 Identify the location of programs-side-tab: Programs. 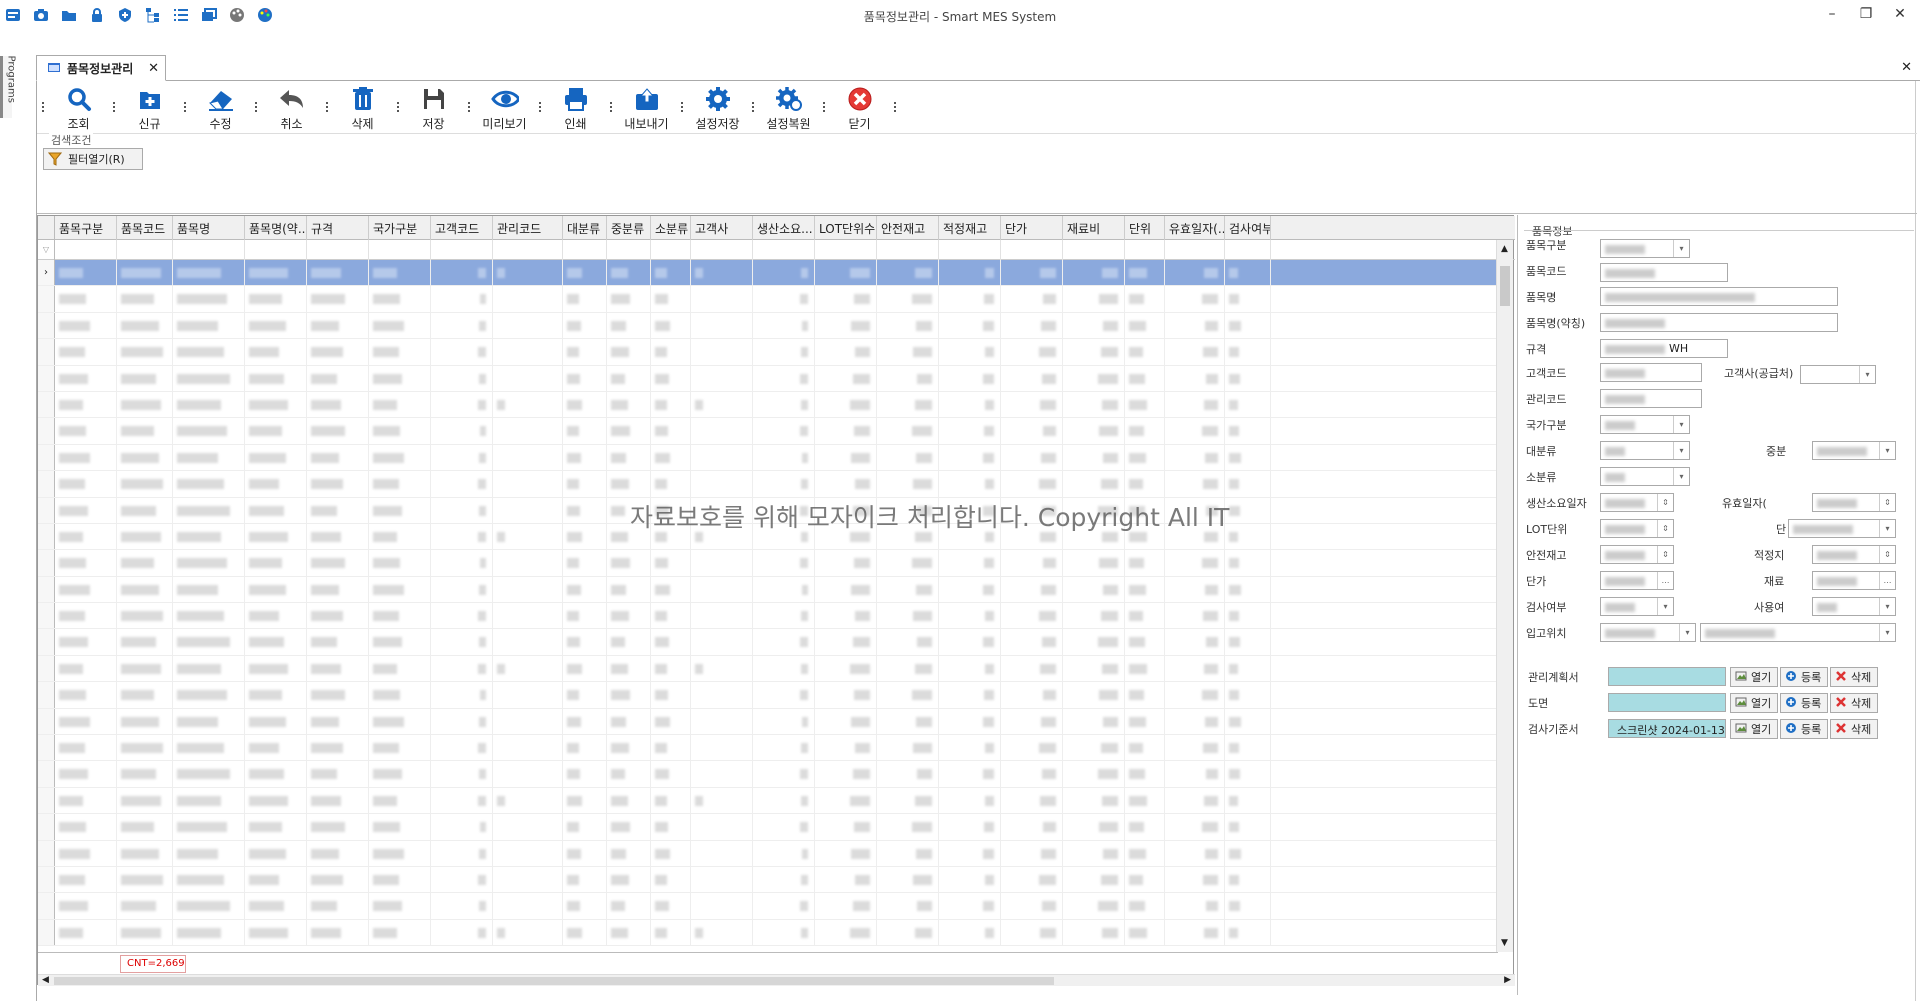
(8, 87).